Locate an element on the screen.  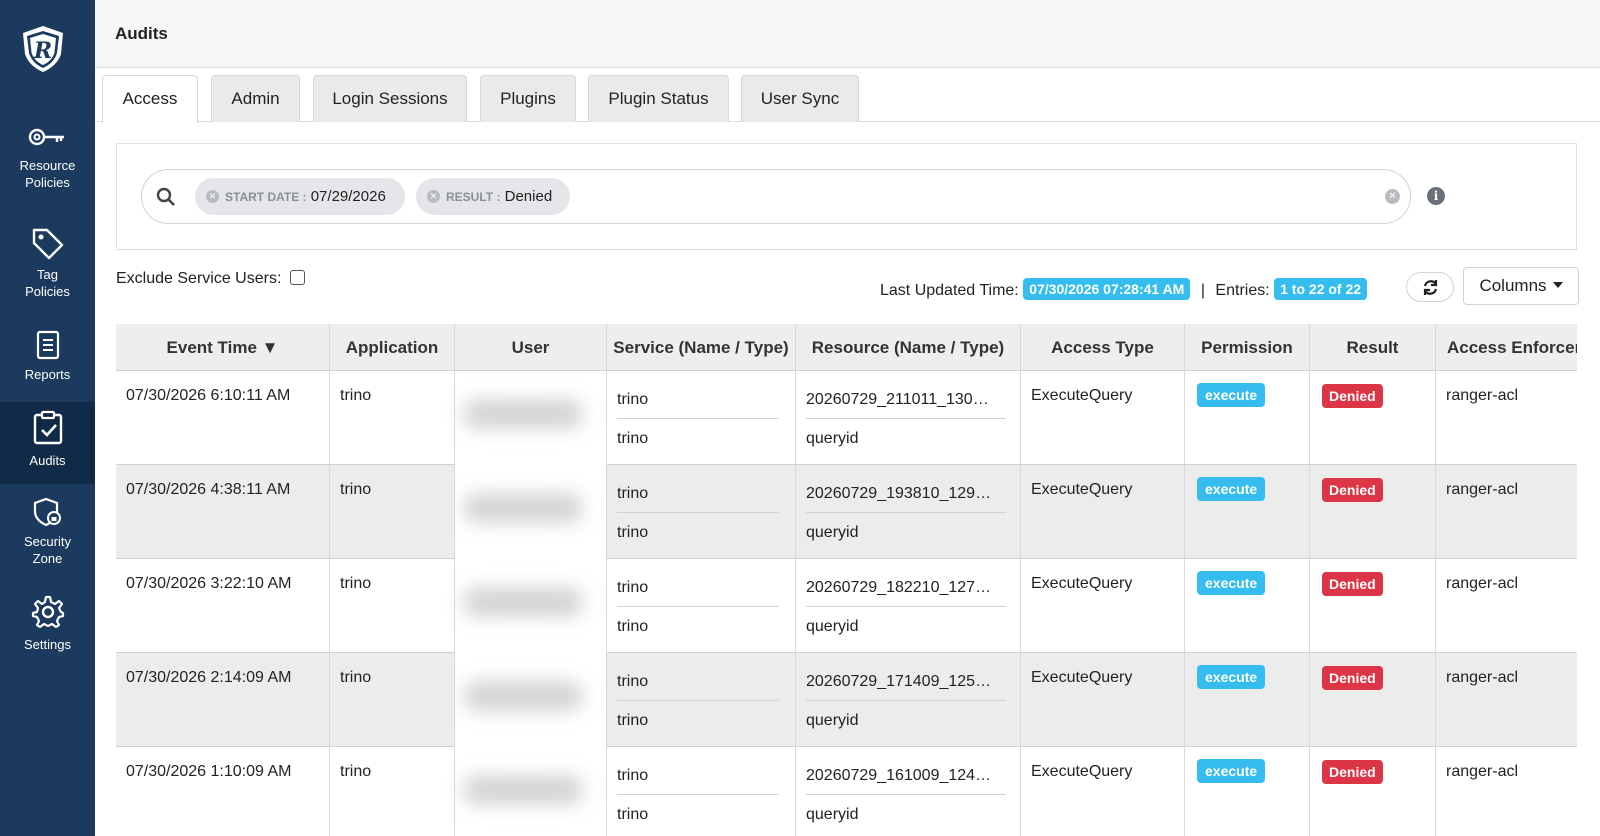
tab-plugin-status: Plugin Status is located at coordinates (658, 98).